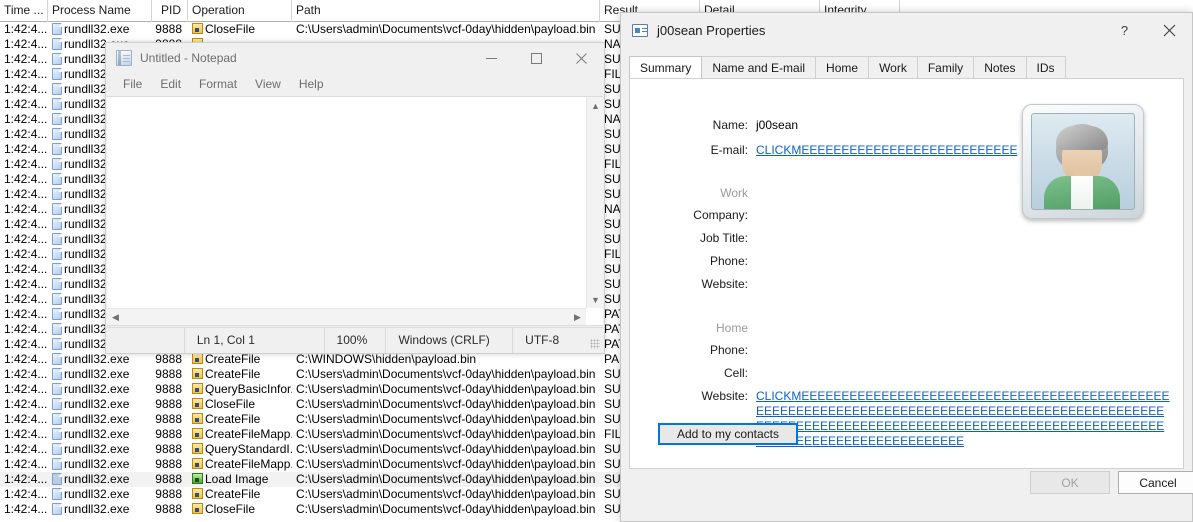 The width and height of the screenshot is (1193, 522). What do you see at coordinates (759, 67) in the screenshot?
I see `tab-name-and-e-mail: Name and E-mail` at bounding box center [759, 67].